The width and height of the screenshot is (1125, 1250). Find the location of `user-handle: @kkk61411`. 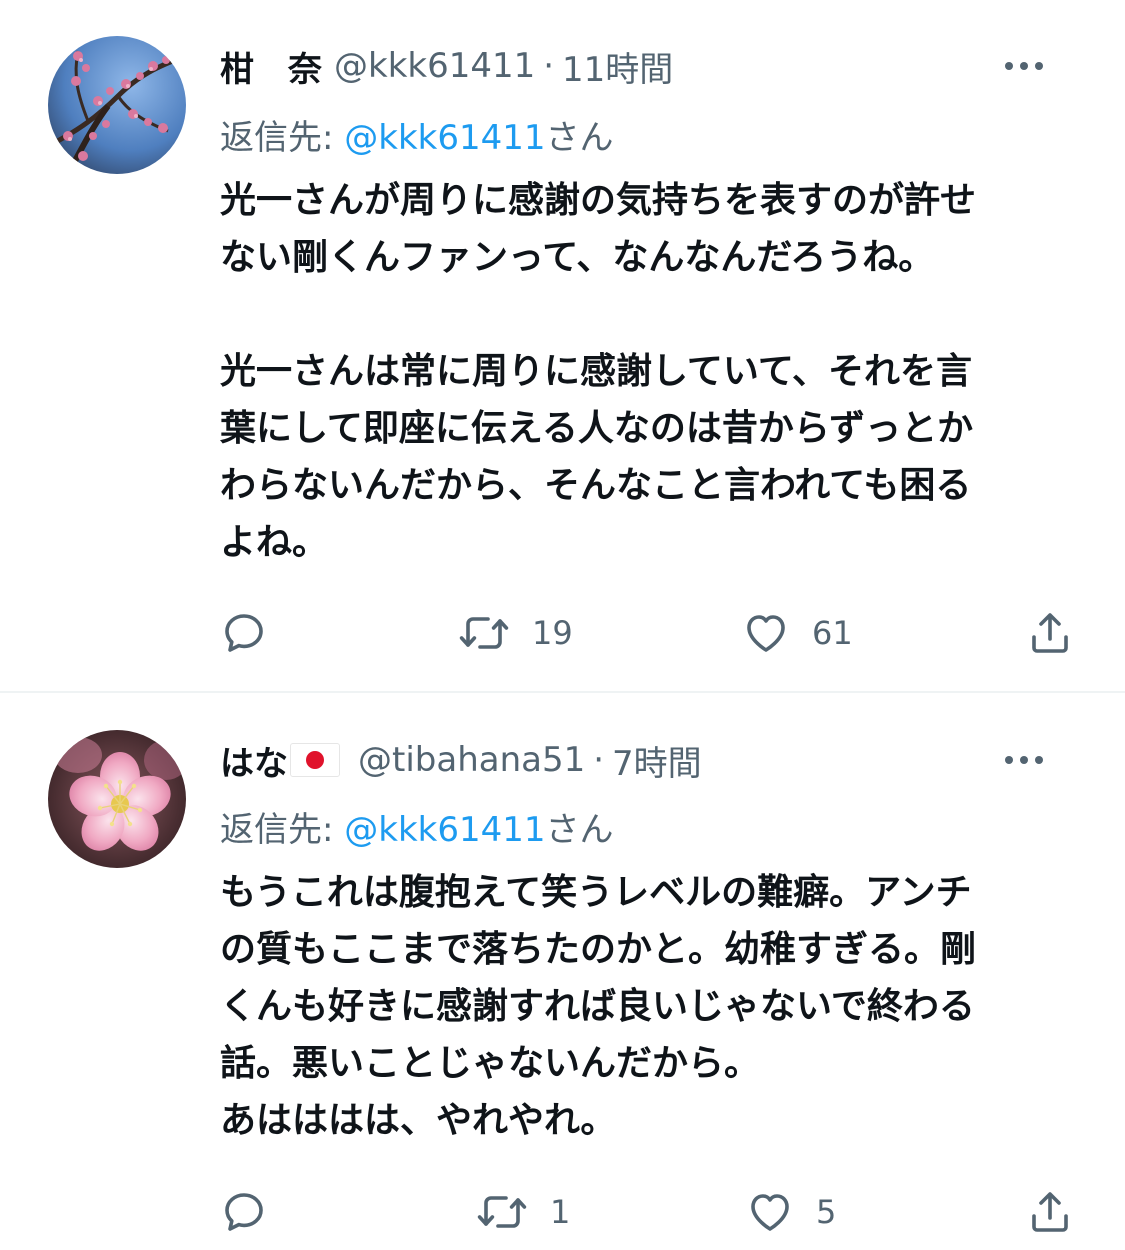

user-handle: @kkk61411 is located at coordinates (434, 66).